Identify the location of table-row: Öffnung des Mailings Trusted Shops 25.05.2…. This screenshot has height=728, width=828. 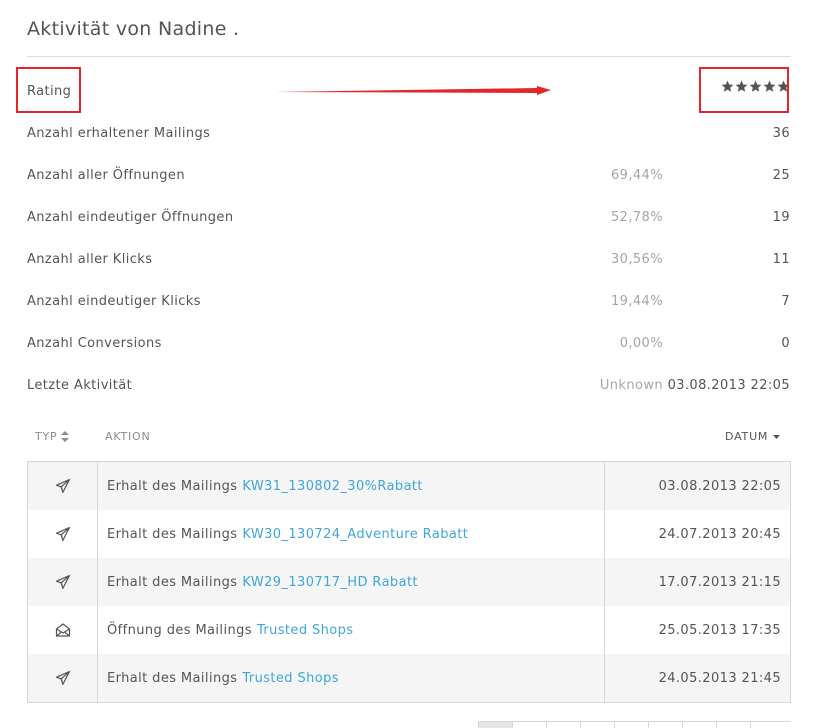
(409, 630).